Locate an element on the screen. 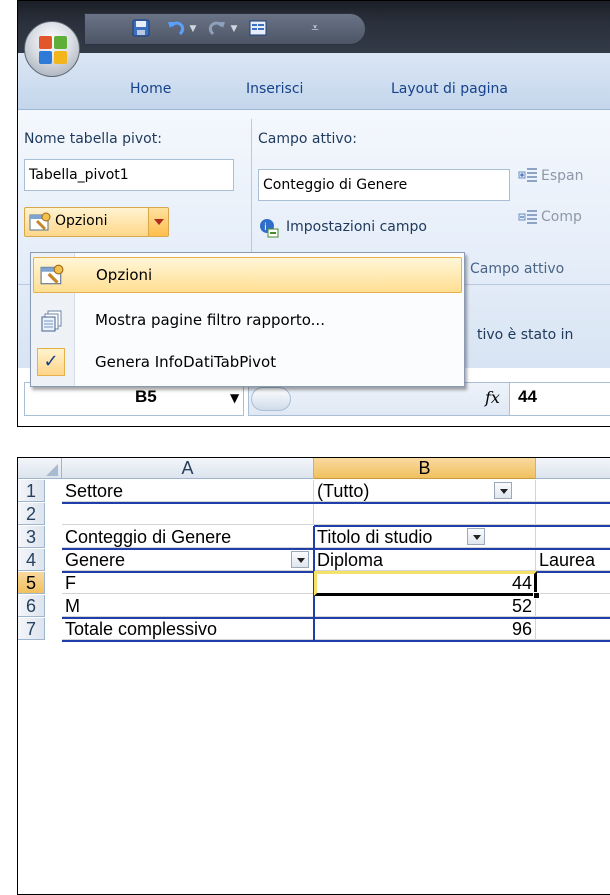 This screenshot has width=610, height=895. row-header-1: 1 is located at coordinates (31, 491).